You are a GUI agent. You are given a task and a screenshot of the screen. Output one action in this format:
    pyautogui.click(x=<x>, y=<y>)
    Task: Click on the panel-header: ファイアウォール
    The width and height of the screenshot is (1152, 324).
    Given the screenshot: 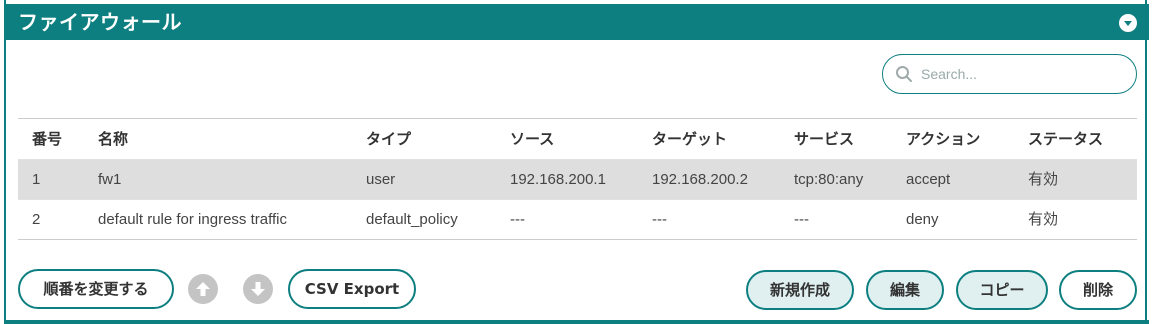 What is the action you would take?
    pyautogui.click(x=577, y=22)
    